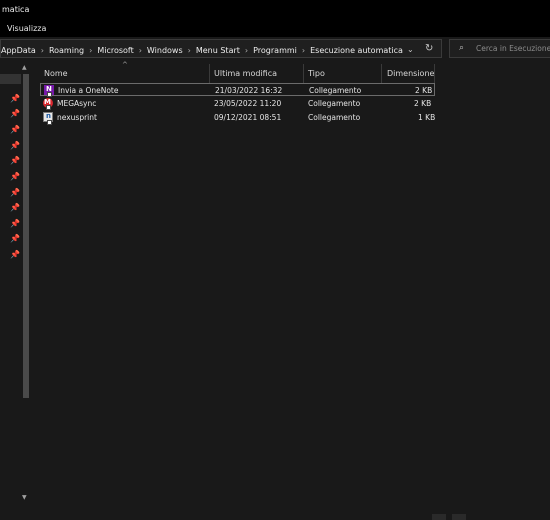 This screenshot has width=550, height=520. I want to click on scroll-down-icon: ▼, so click(24, 497).